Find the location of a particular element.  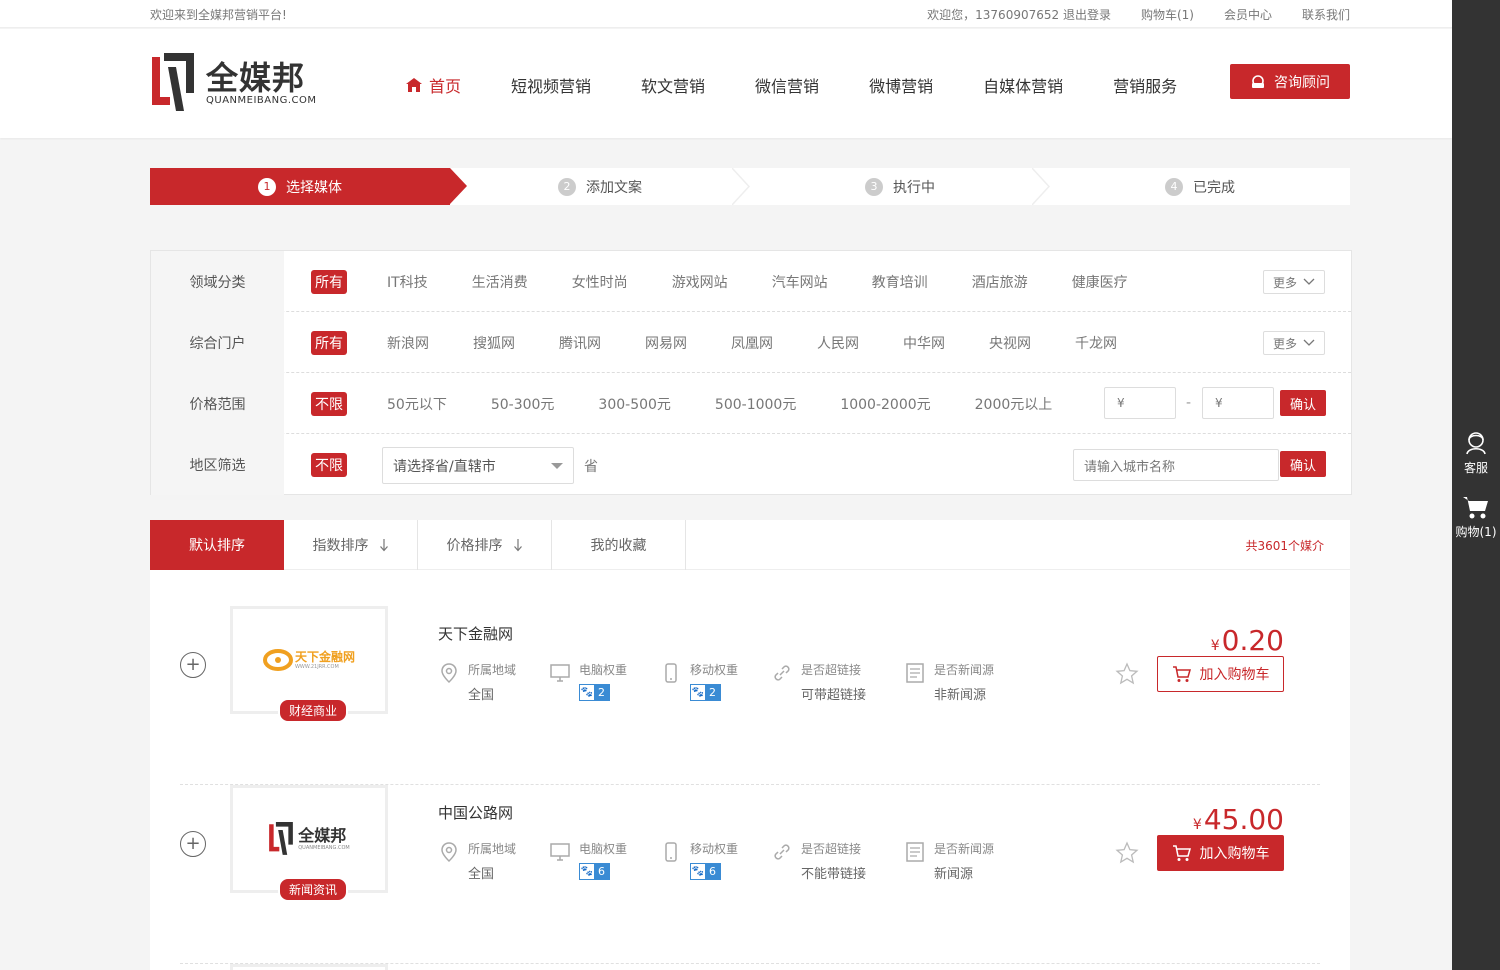

step-add-copy: 2 添加文案 is located at coordinates (600, 186).